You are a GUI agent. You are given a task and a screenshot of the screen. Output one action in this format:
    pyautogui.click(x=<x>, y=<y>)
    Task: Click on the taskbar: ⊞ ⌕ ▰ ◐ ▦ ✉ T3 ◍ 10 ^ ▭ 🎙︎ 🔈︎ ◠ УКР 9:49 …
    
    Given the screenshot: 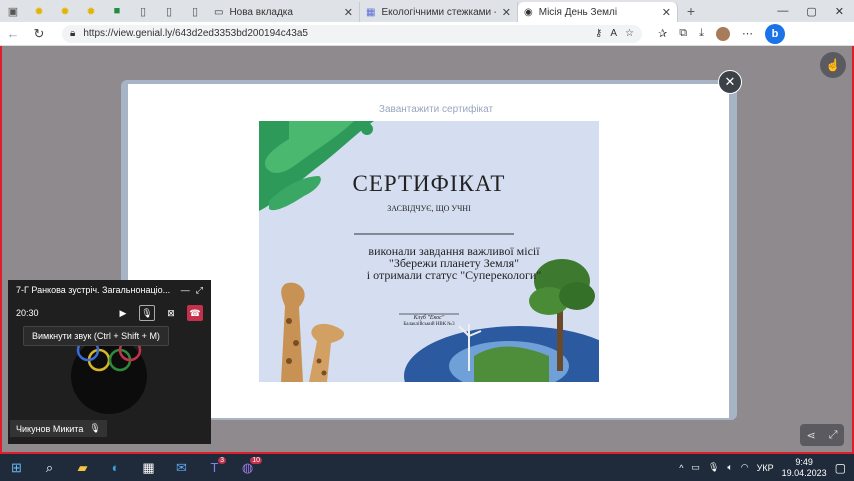 What is the action you would take?
    pyautogui.click(x=427, y=467)
    